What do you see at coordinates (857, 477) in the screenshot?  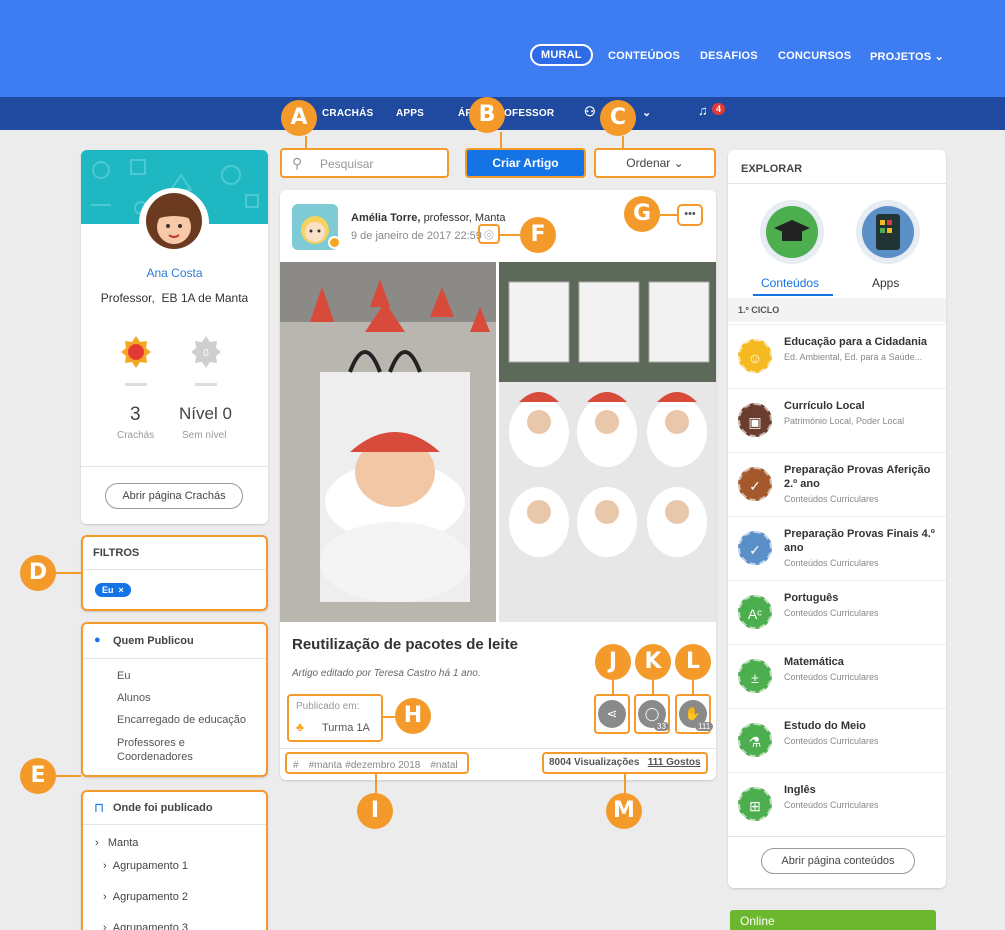 I see `item-title: Preparação Provas Aferição 2.º ano` at bounding box center [857, 477].